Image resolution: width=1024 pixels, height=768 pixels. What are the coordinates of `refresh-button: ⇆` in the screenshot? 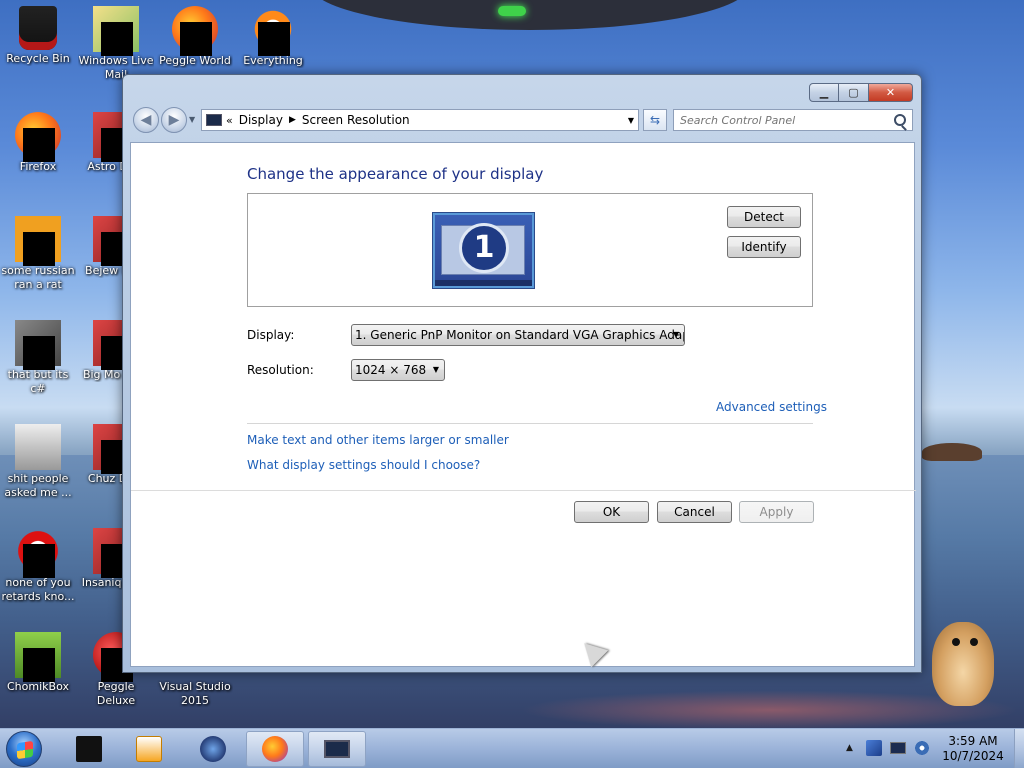 It's located at (655, 120).